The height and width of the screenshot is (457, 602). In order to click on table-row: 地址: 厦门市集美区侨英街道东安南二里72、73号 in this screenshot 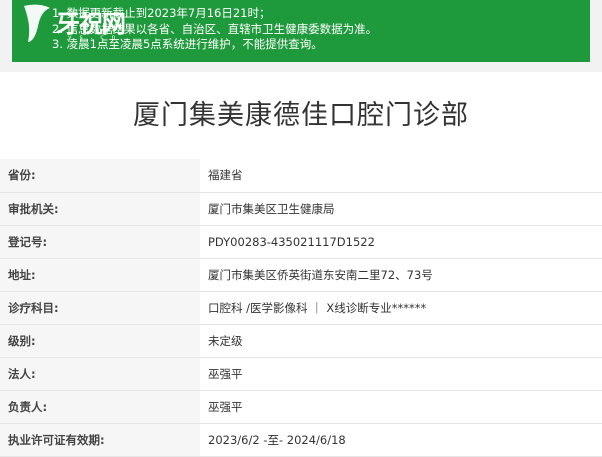, I will do `click(301, 274)`.